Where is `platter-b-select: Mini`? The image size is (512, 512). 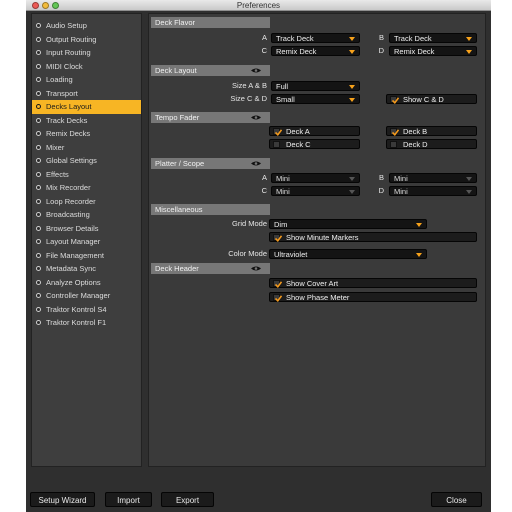
platter-b-select: Mini is located at coordinates (433, 178).